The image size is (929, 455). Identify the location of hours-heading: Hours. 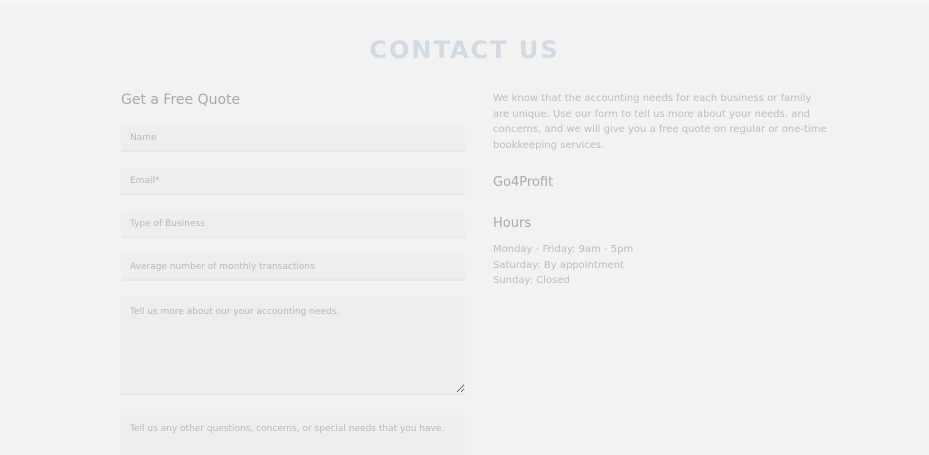
(512, 223).